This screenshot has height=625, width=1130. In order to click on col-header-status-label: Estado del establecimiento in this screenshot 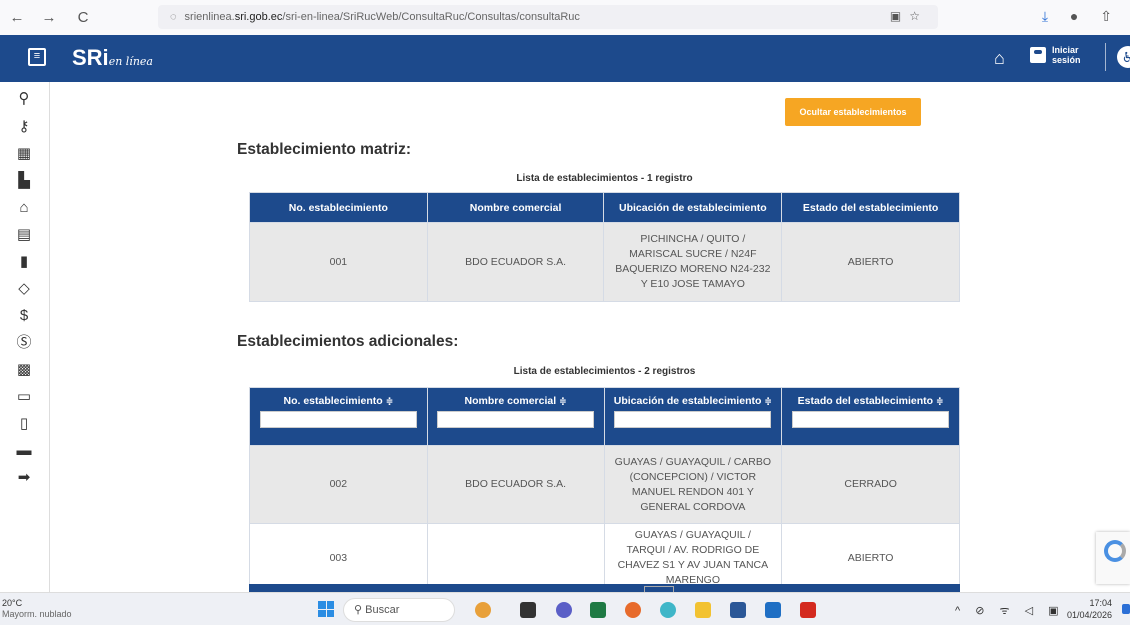, I will do `click(865, 401)`.